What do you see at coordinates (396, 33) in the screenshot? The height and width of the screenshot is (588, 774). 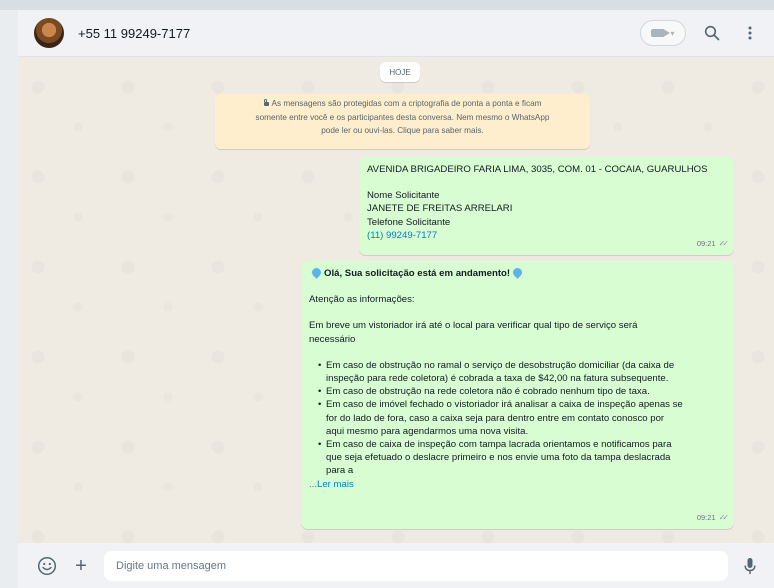 I see `chat-header: +55 11 99249-7177 ▾` at bounding box center [396, 33].